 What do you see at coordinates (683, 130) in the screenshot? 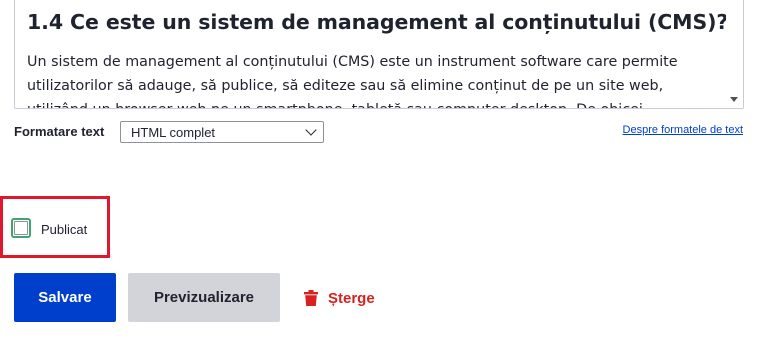
I see `text-formats-help-link: Despre formatele de text` at bounding box center [683, 130].